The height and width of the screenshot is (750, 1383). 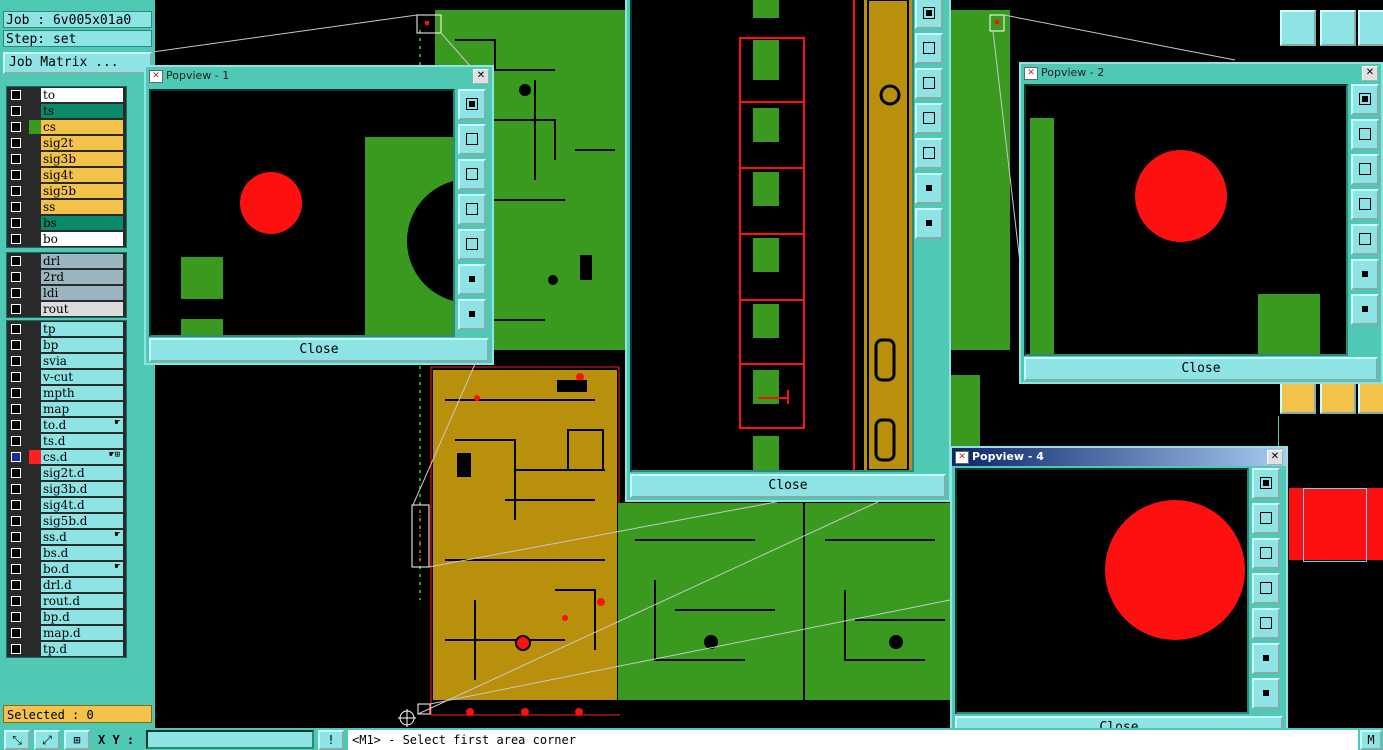 What do you see at coordinates (82, 393) in the screenshot?
I see `layer-name: mpth` at bounding box center [82, 393].